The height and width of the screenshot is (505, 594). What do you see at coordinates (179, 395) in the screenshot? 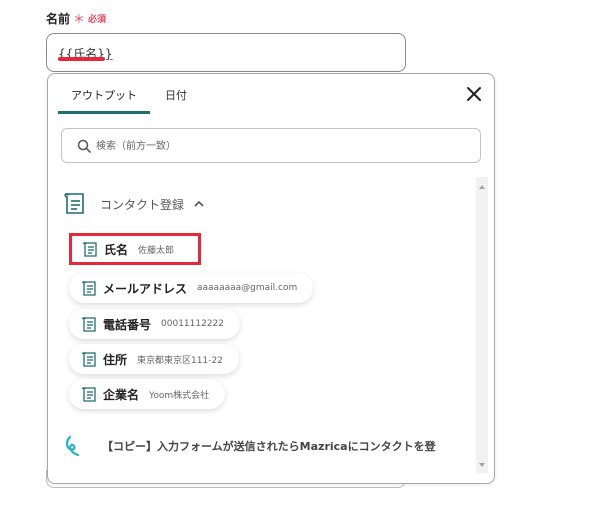
I see `output-item-value: Yoom株式会社` at bounding box center [179, 395].